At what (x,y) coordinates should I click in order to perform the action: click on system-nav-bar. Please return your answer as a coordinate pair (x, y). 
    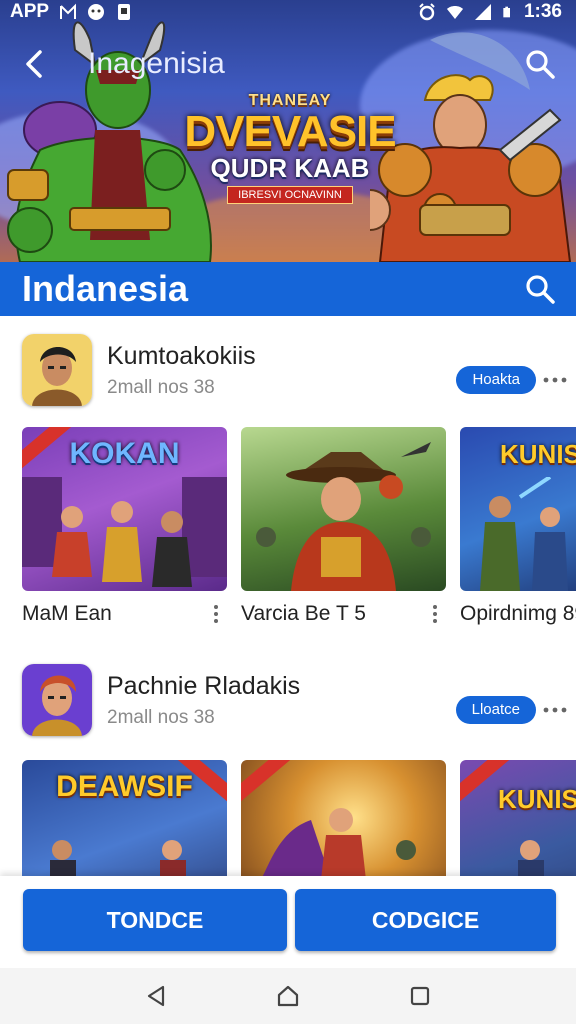
    Looking at the image, I should click on (288, 996).